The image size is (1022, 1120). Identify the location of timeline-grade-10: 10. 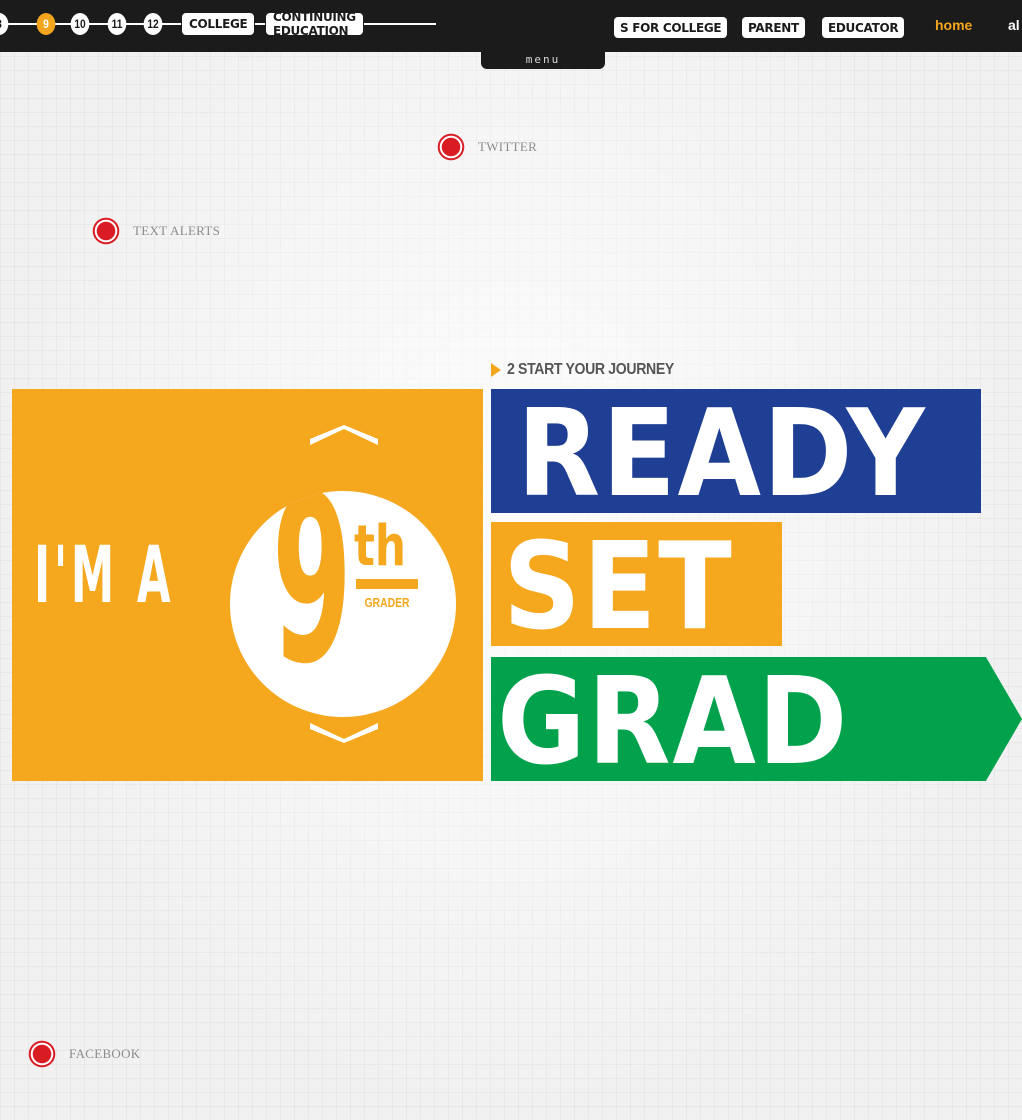
(80, 24).